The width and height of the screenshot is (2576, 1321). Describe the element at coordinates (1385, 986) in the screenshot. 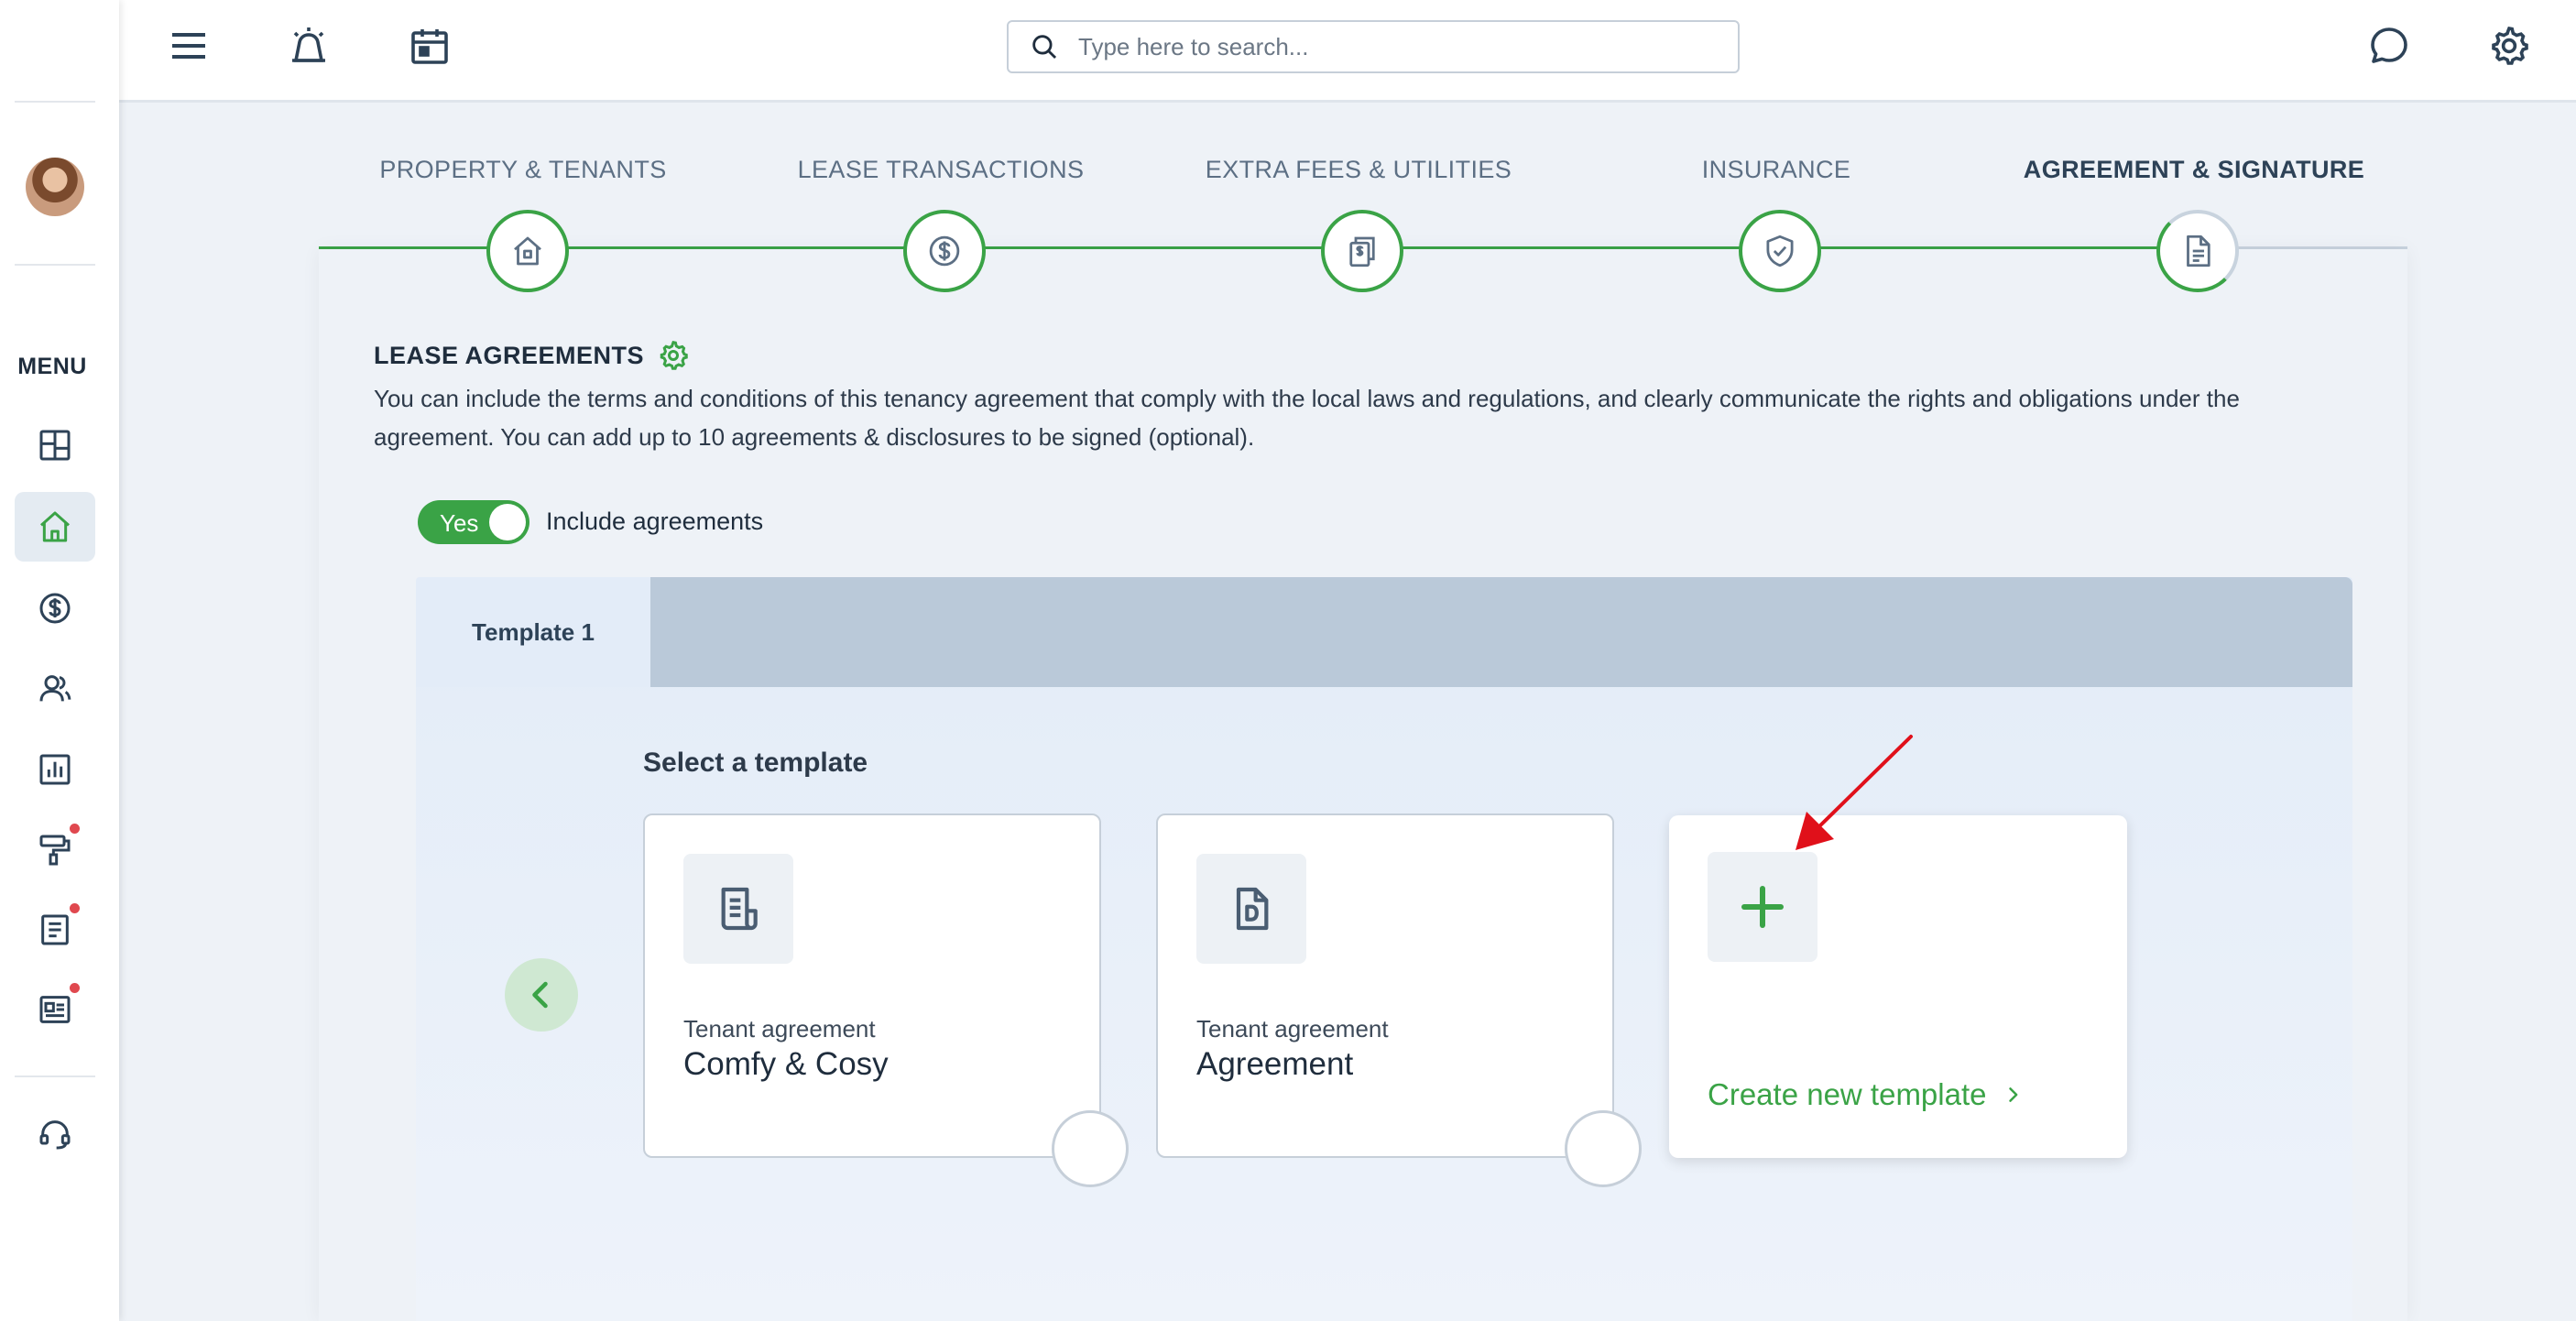

I see `template-card: Tenant agreement Agreement` at that location.